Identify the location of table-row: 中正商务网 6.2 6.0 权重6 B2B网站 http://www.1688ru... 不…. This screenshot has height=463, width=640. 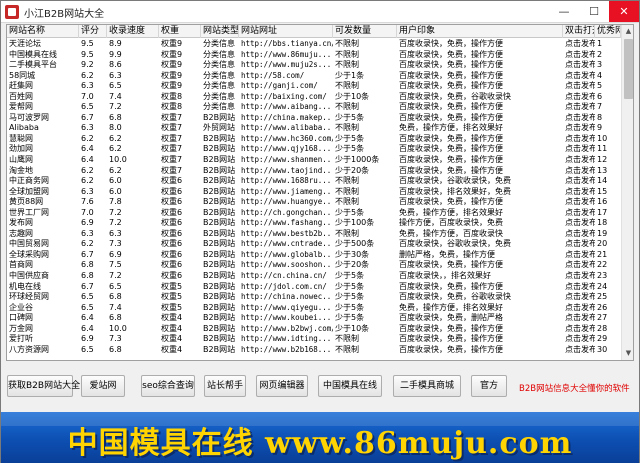
(314, 181).